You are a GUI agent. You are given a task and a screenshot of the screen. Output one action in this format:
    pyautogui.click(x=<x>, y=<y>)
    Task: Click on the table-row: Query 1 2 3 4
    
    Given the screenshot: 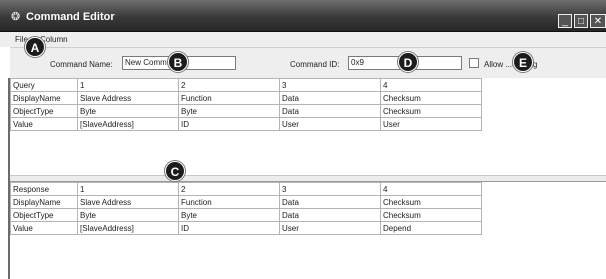 What is the action you would take?
    pyautogui.click(x=246, y=85)
    